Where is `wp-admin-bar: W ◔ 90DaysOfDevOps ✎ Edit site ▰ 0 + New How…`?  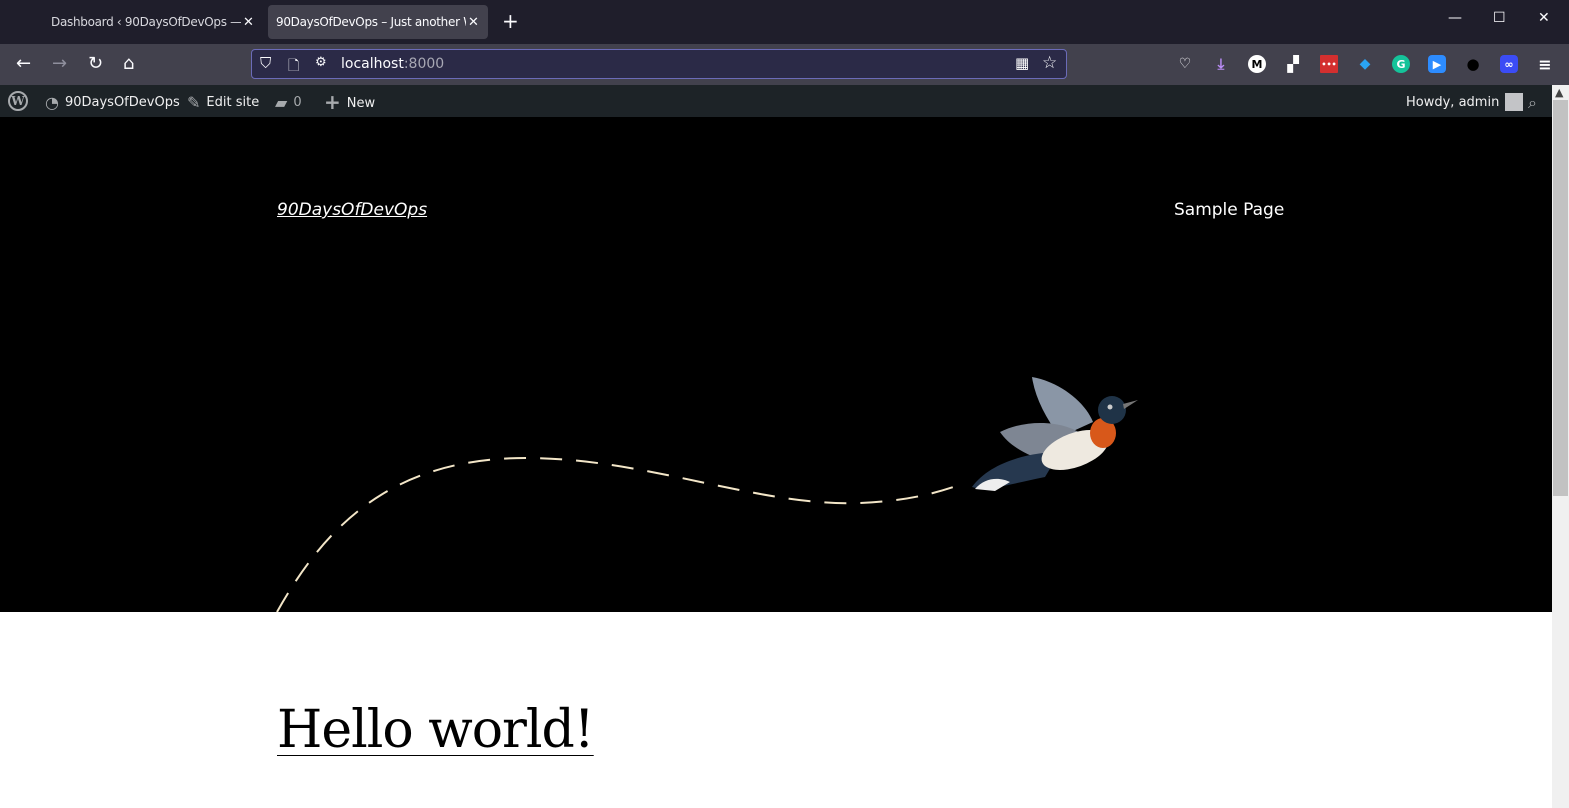
wp-admin-bar: W ◔ 90DaysOfDevOps ✎ Edit site ▰ 0 + New How… is located at coordinates (776, 101).